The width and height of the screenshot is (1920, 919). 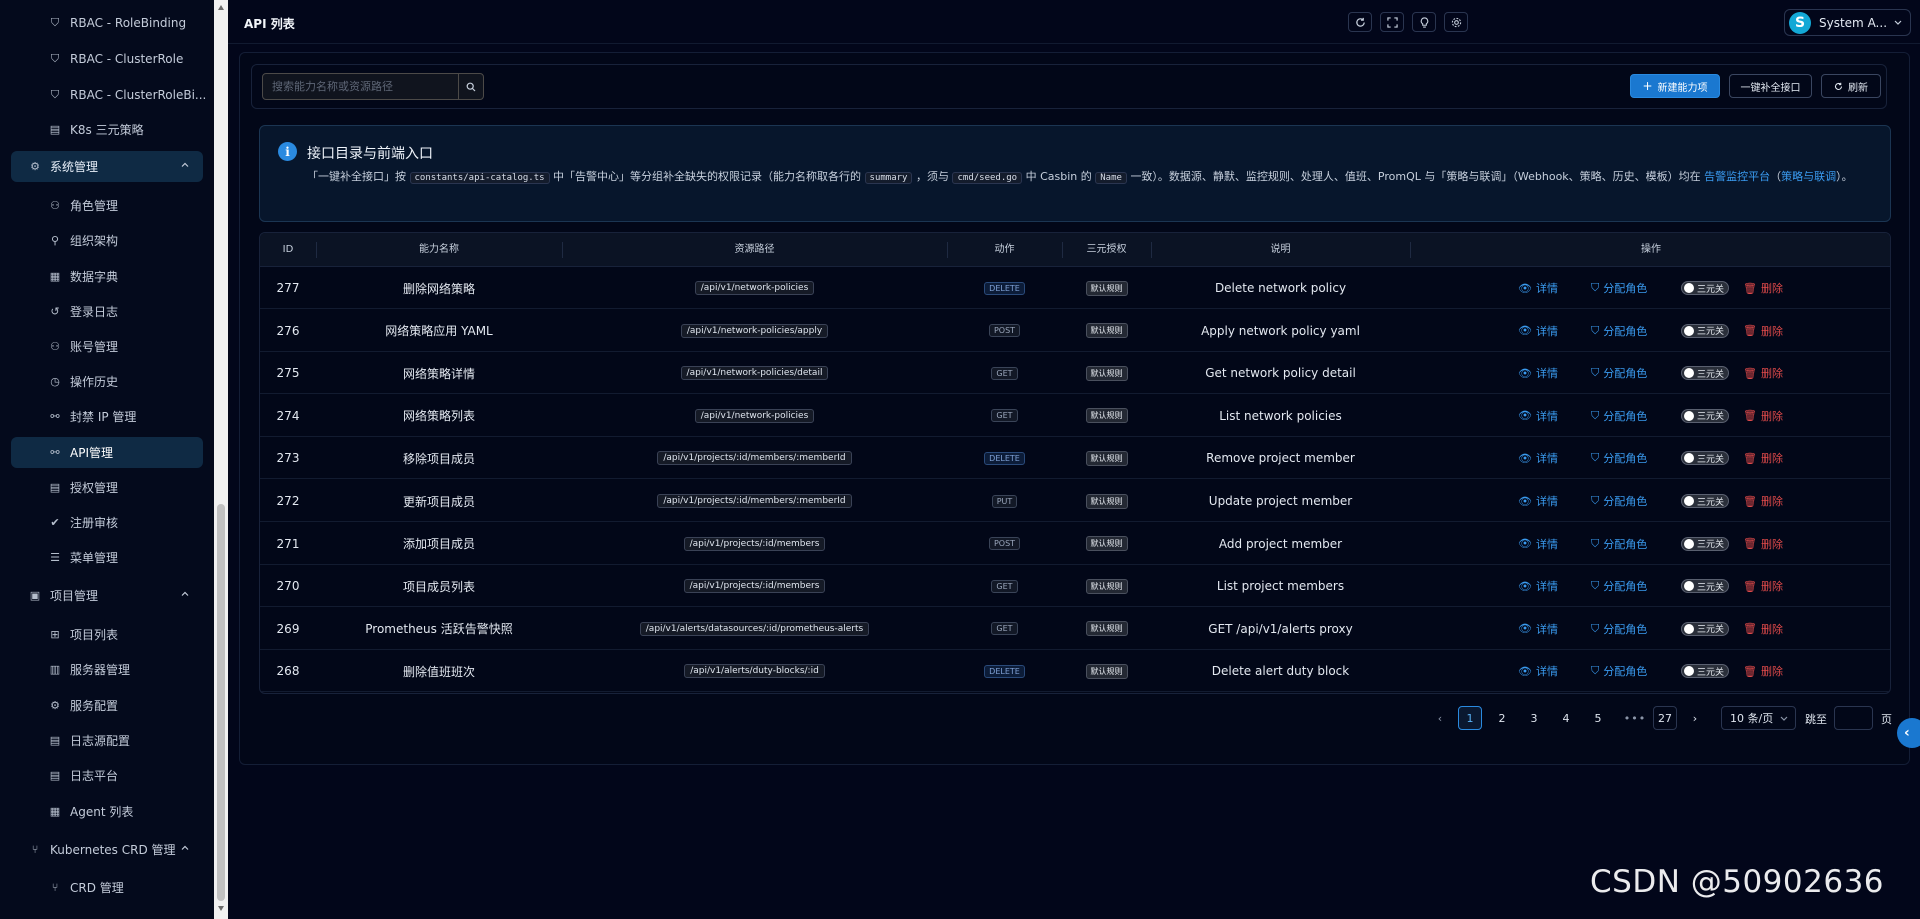 I want to click on scroll-down-arrow-icon, so click(x=221, y=908).